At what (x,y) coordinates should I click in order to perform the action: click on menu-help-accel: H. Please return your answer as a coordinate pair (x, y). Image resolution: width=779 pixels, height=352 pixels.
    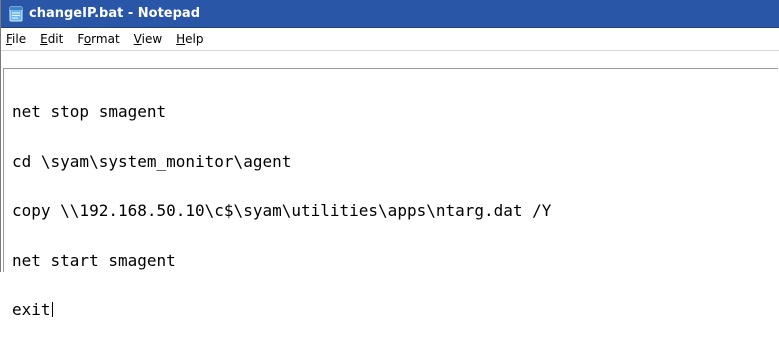
    Looking at the image, I should click on (181, 39).